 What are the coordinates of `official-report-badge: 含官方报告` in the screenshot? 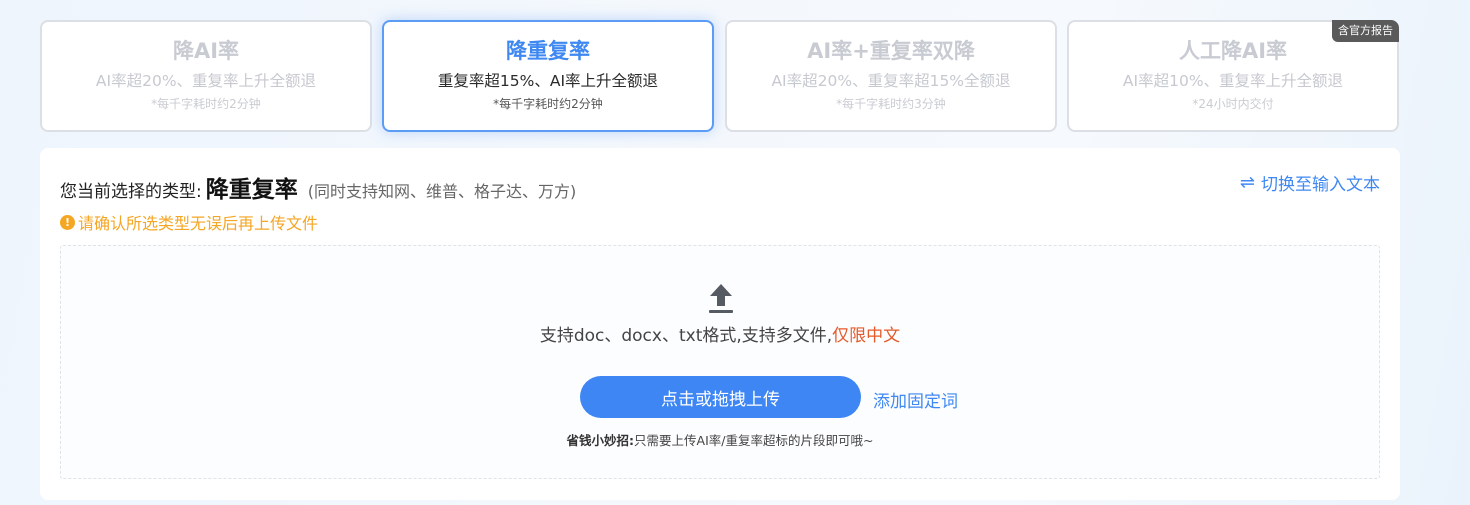 It's located at (1365, 31).